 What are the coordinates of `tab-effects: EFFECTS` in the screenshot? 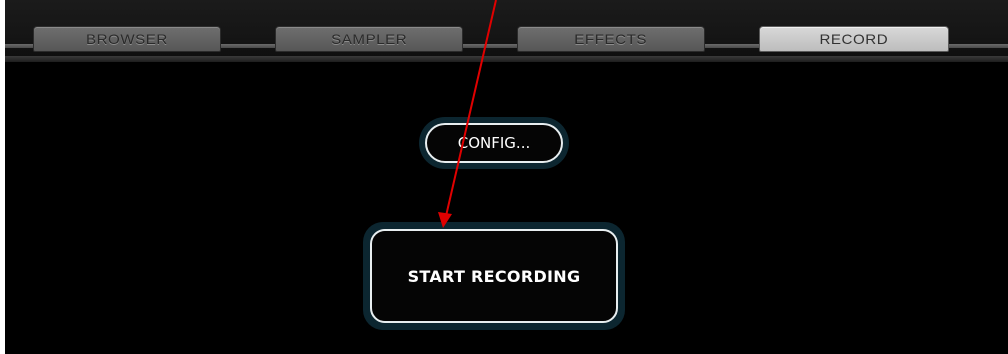 It's located at (611, 39).